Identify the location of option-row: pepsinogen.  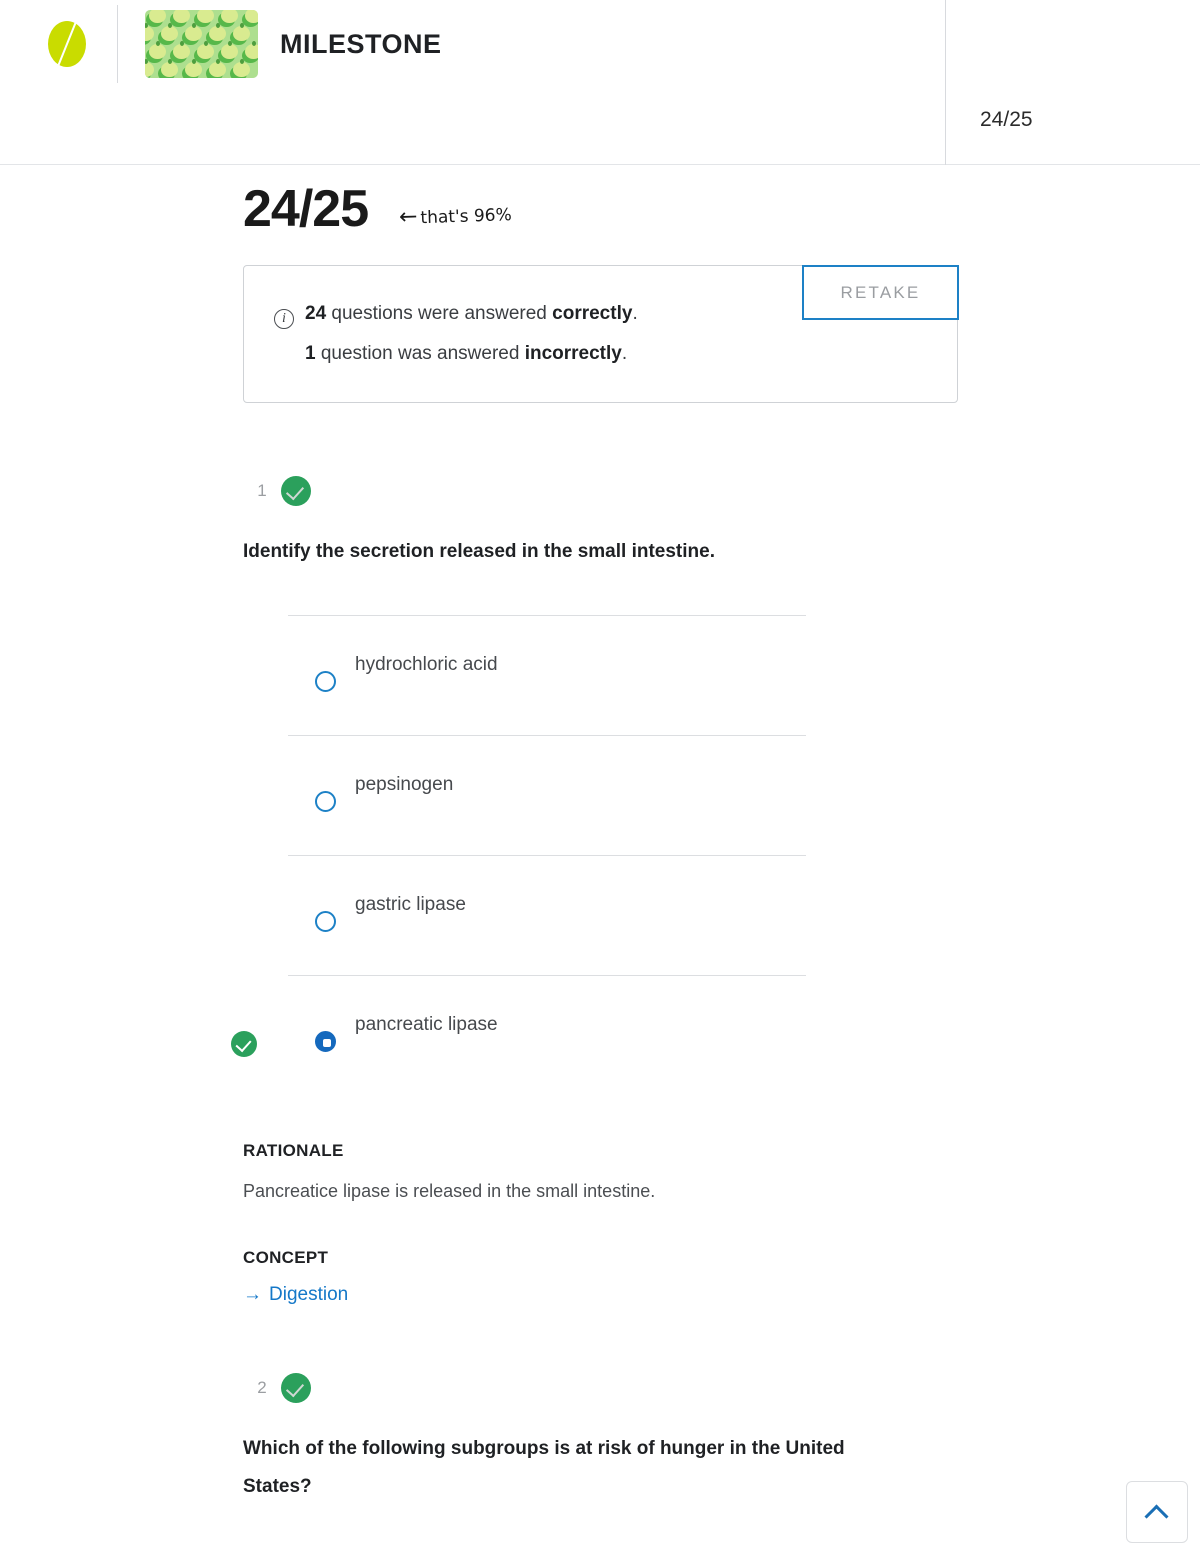
(547, 795).